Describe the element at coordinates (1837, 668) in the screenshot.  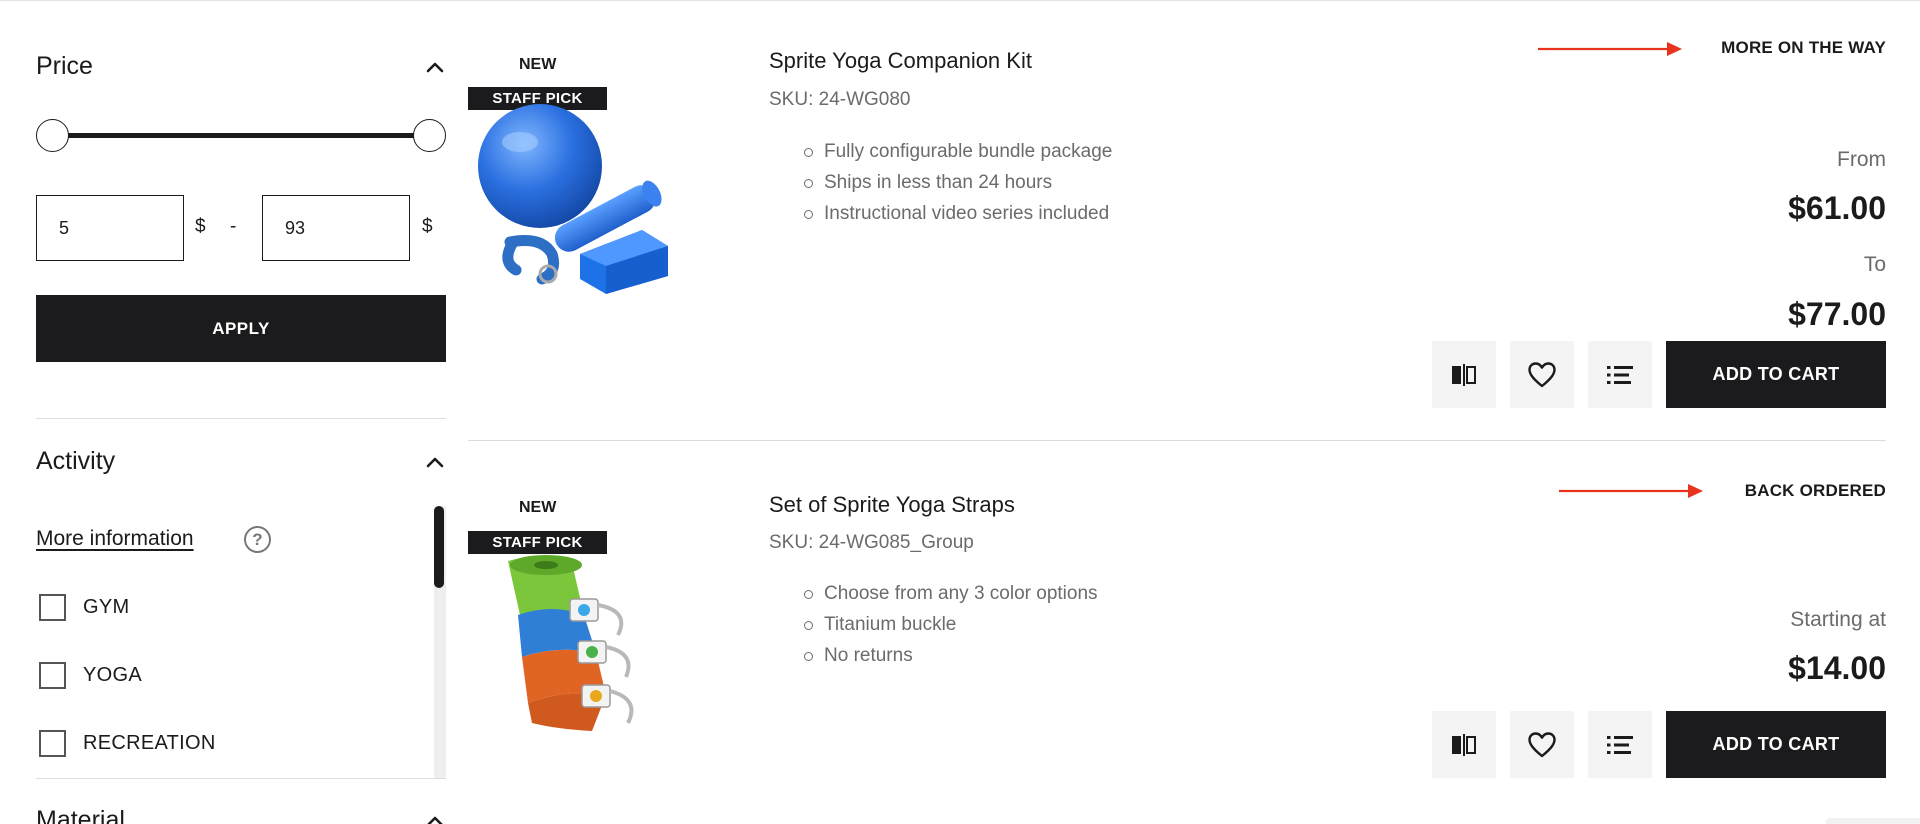
I see `price-starting-value: $14.00` at that location.